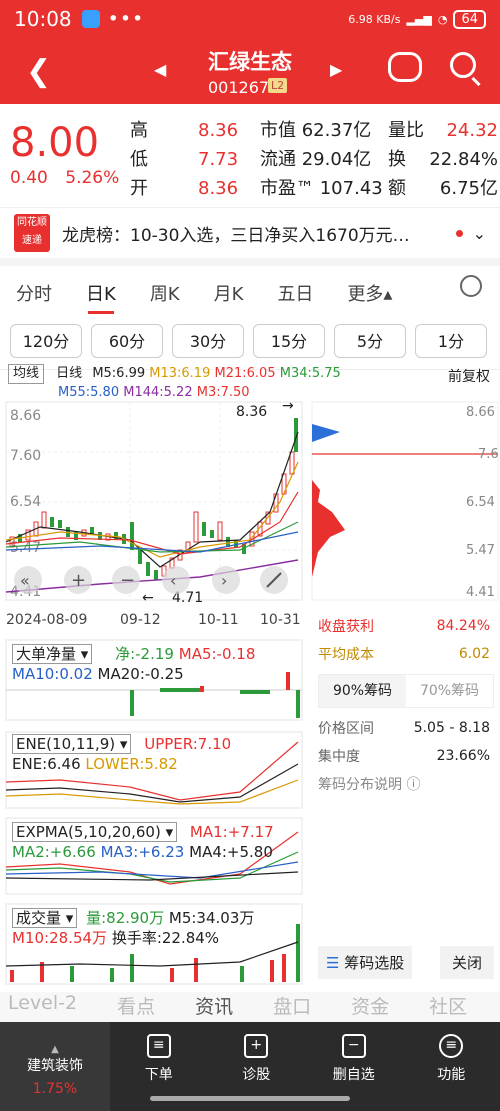 The image size is (500, 1111). Describe the element at coordinates (280, 620) in the screenshot. I see `x-tick-3: 10-31` at that location.